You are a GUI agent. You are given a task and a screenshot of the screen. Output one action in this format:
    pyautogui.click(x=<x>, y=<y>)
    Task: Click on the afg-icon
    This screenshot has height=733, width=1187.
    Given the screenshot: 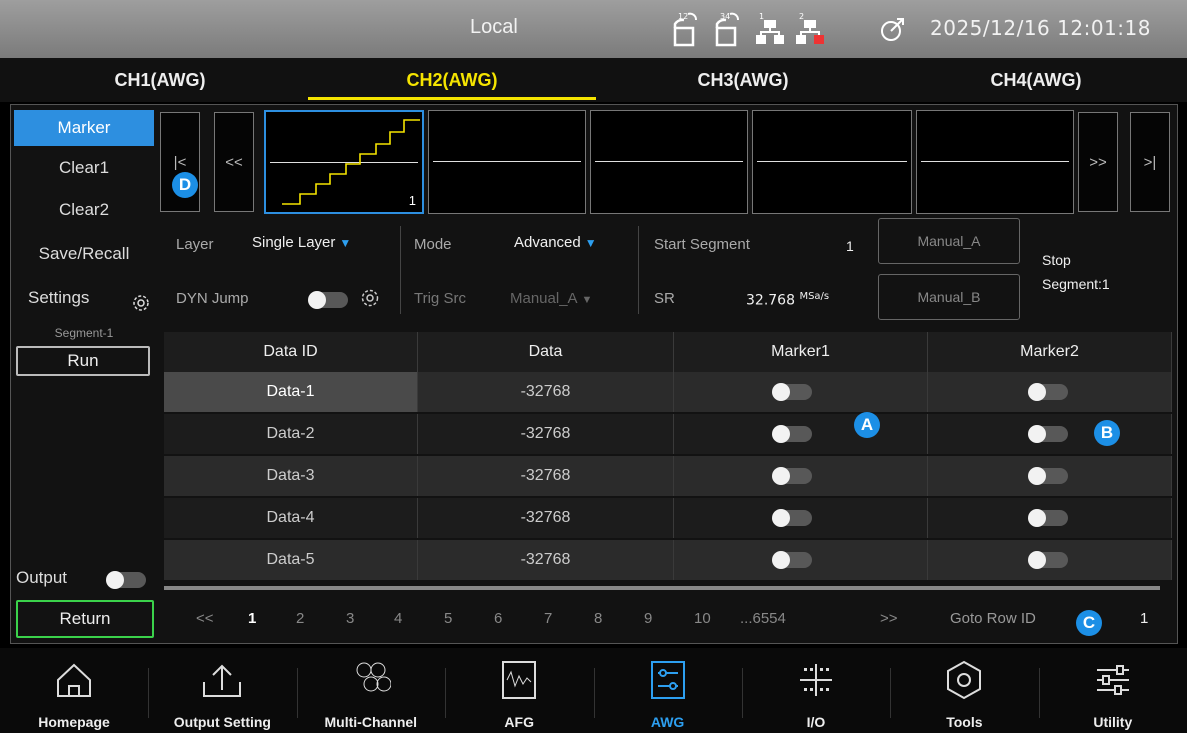 What is the action you would take?
    pyautogui.click(x=519, y=680)
    